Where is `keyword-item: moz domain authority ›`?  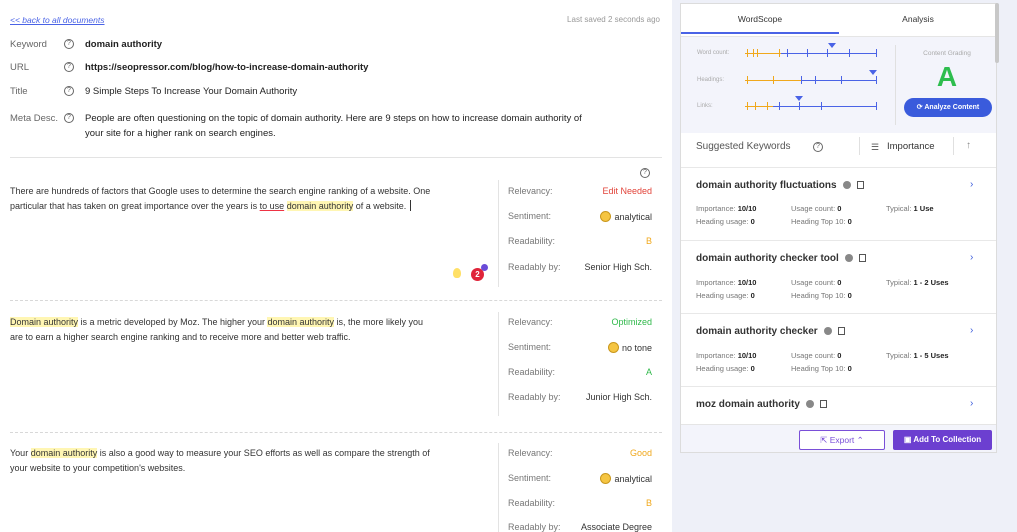
keyword-item: moz domain authority › is located at coordinates (838, 405).